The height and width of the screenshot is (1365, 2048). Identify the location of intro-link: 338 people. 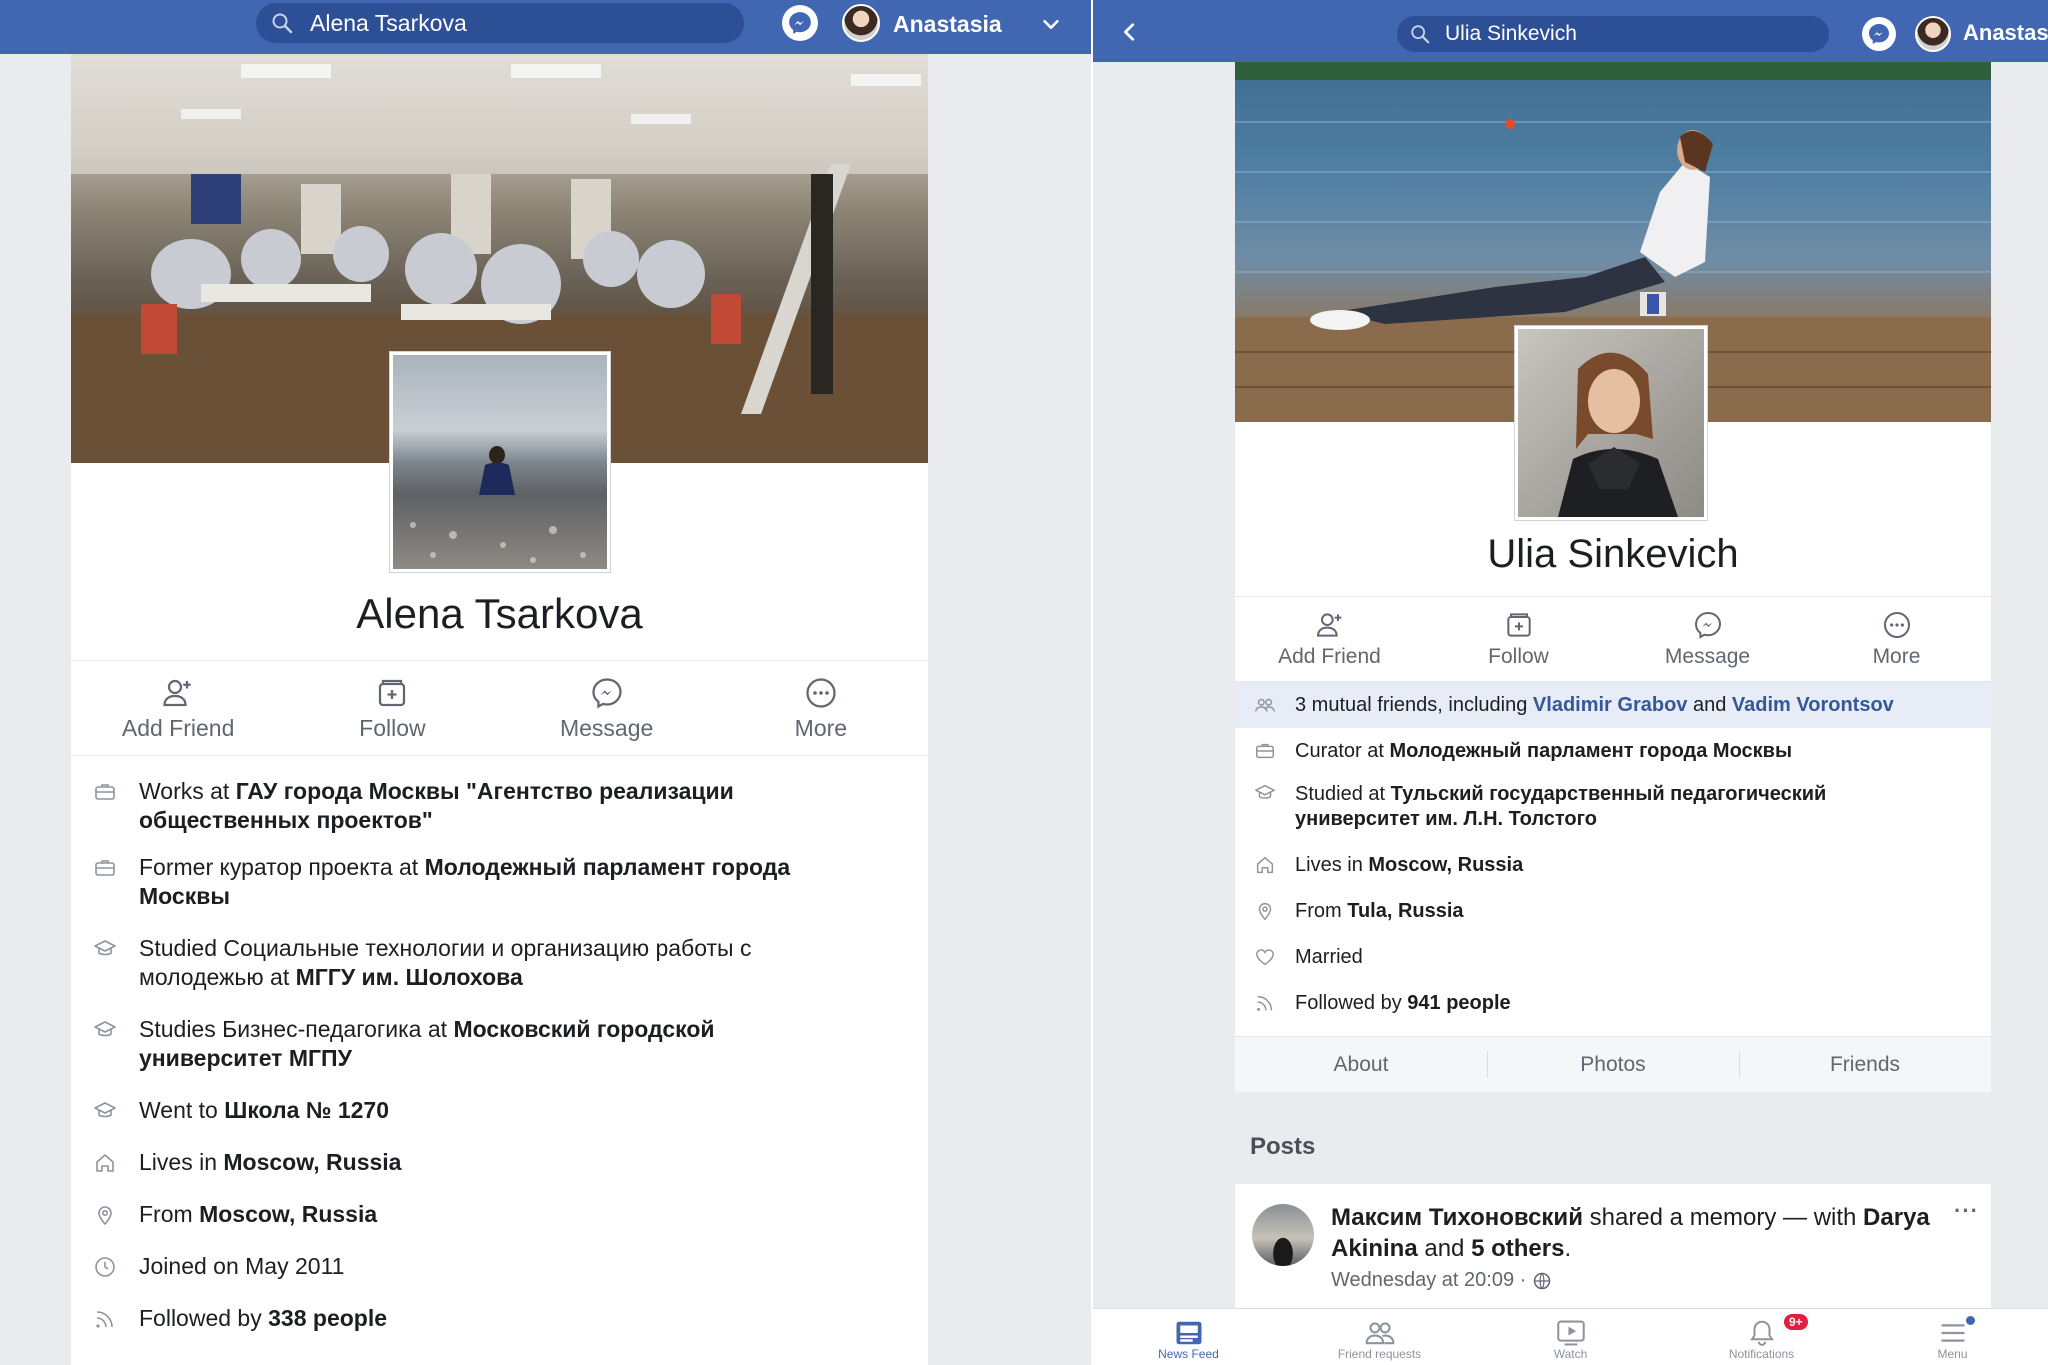
(327, 1318).